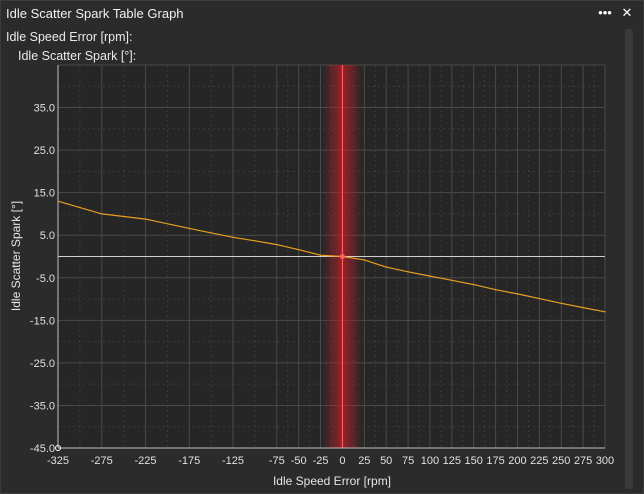 Image resolution: width=644 pixels, height=494 pixels. I want to click on x-tick-label: 125, so click(452, 461).